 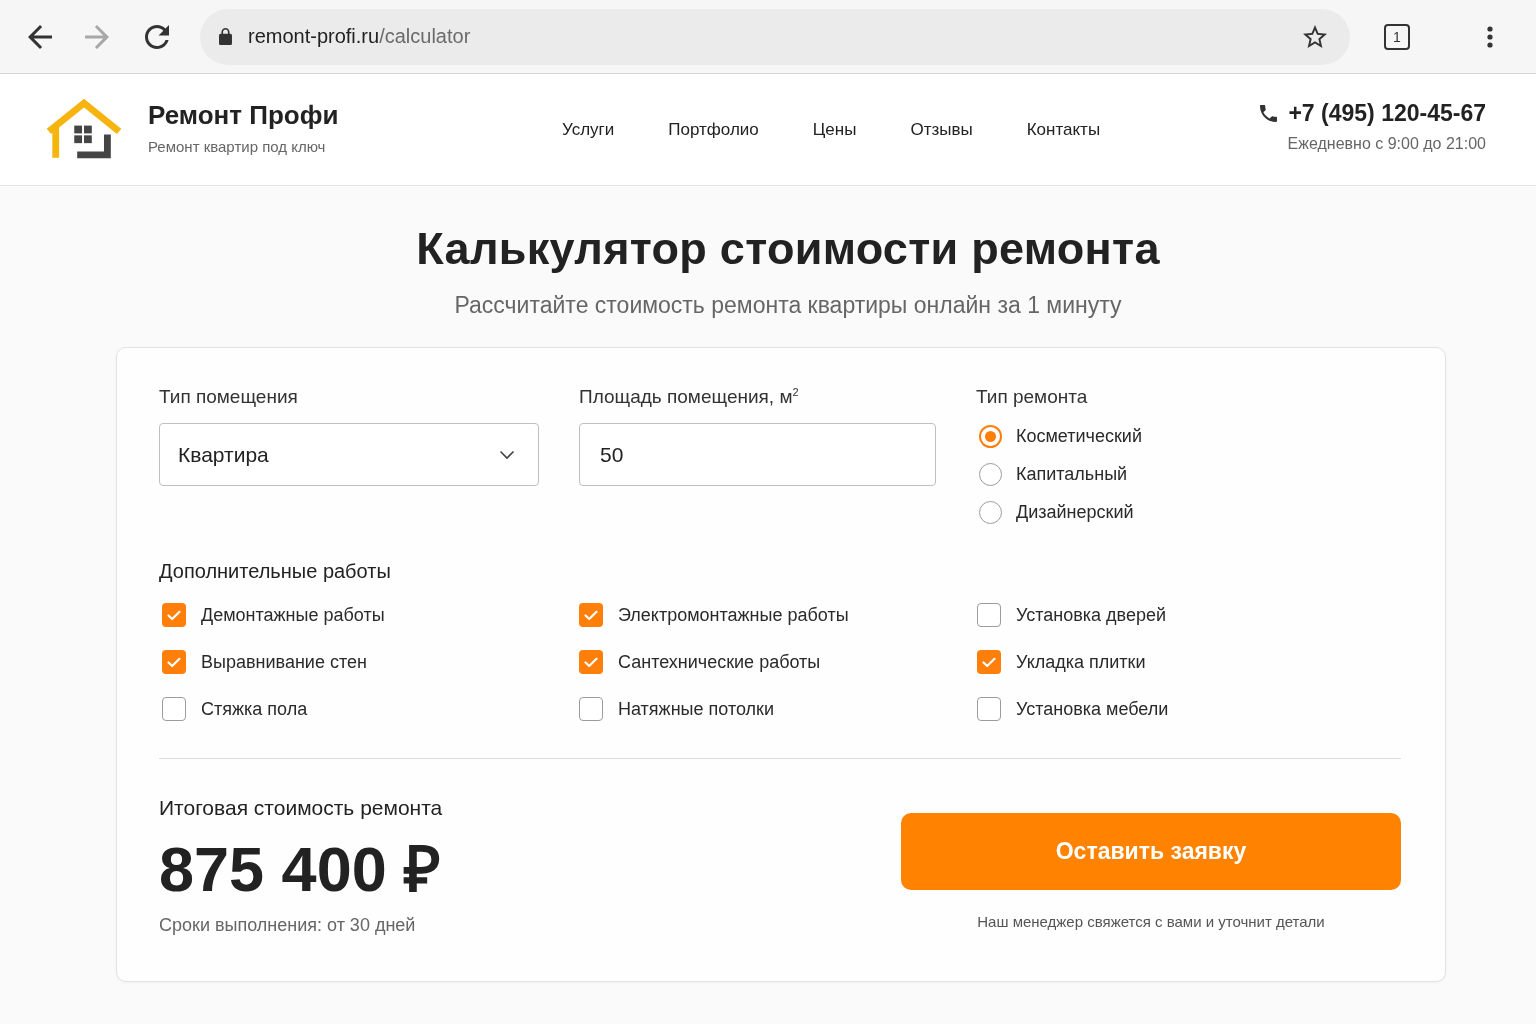 What do you see at coordinates (97, 36) in the screenshot?
I see `forward-icon` at bounding box center [97, 36].